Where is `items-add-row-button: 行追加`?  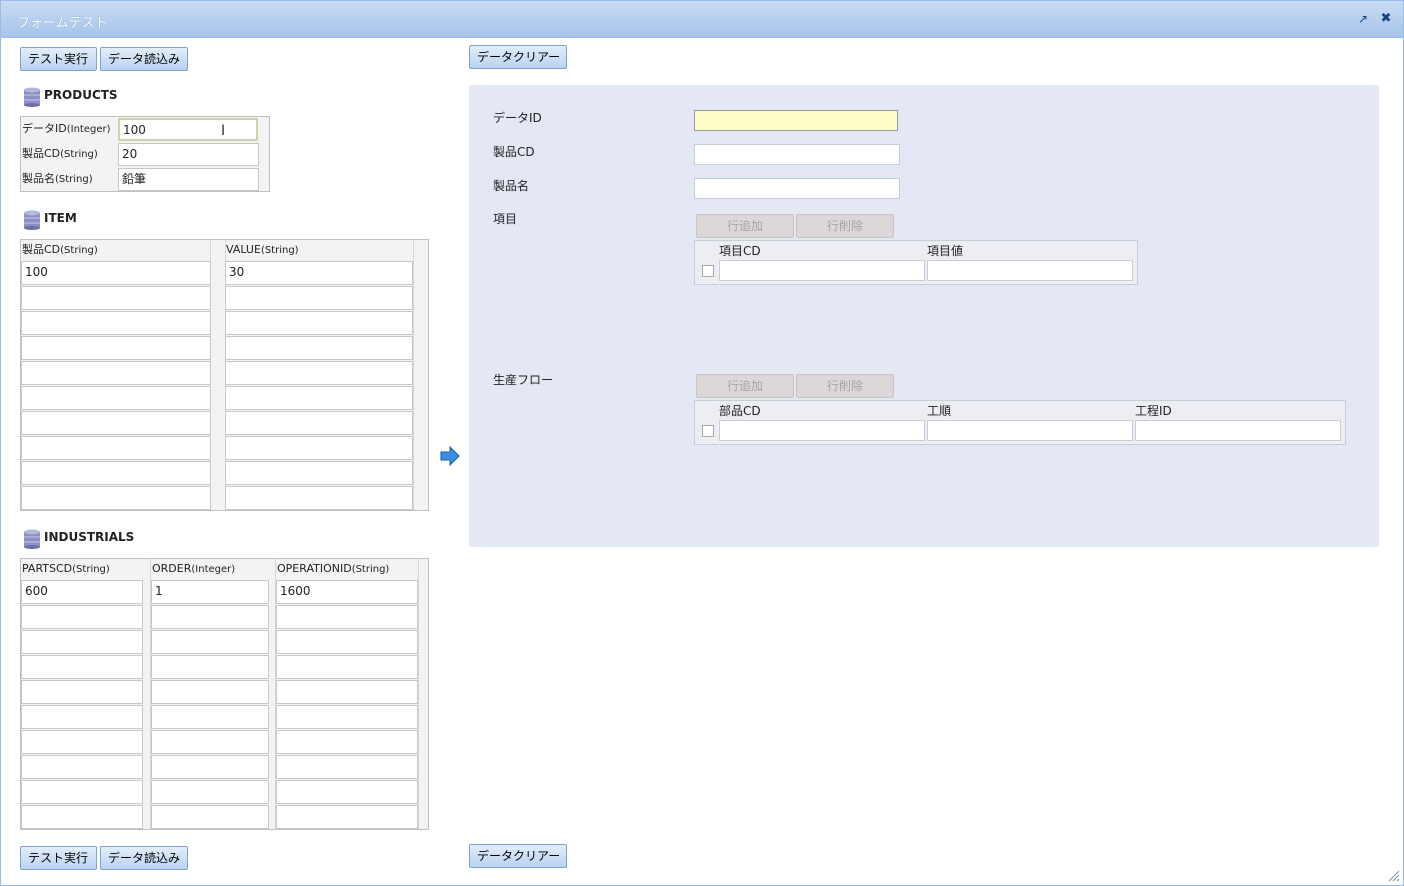 items-add-row-button: 行追加 is located at coordinates (745, 226).